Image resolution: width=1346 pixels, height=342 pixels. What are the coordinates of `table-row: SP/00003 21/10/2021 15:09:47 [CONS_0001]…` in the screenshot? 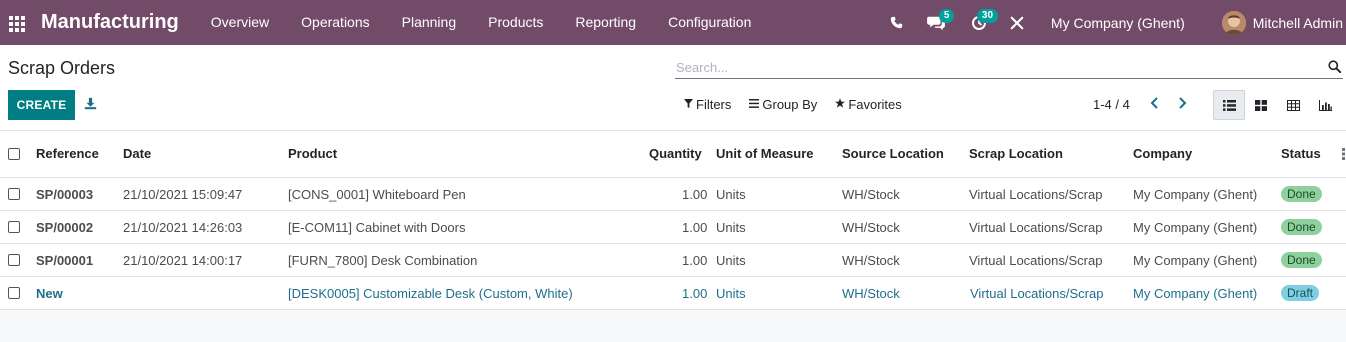 It's located at (673, 194).